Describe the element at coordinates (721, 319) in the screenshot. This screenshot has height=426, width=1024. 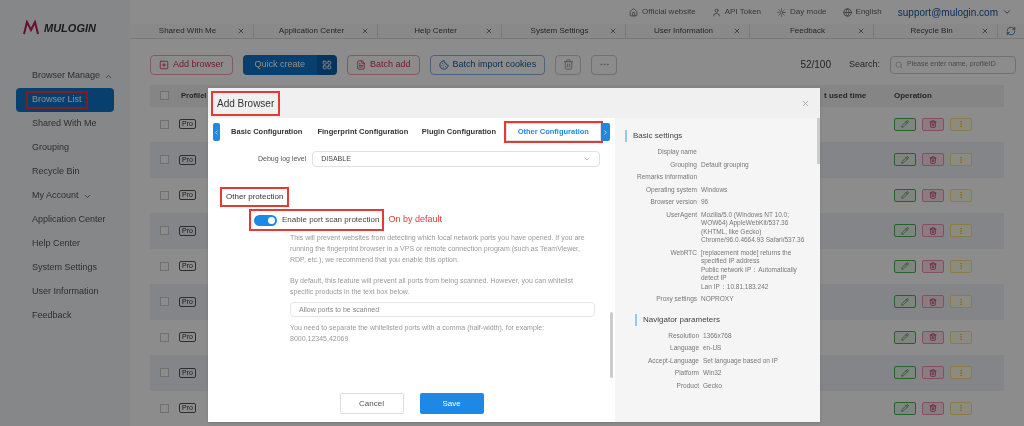
I see `section-heading: Navigator parameters` at that location.